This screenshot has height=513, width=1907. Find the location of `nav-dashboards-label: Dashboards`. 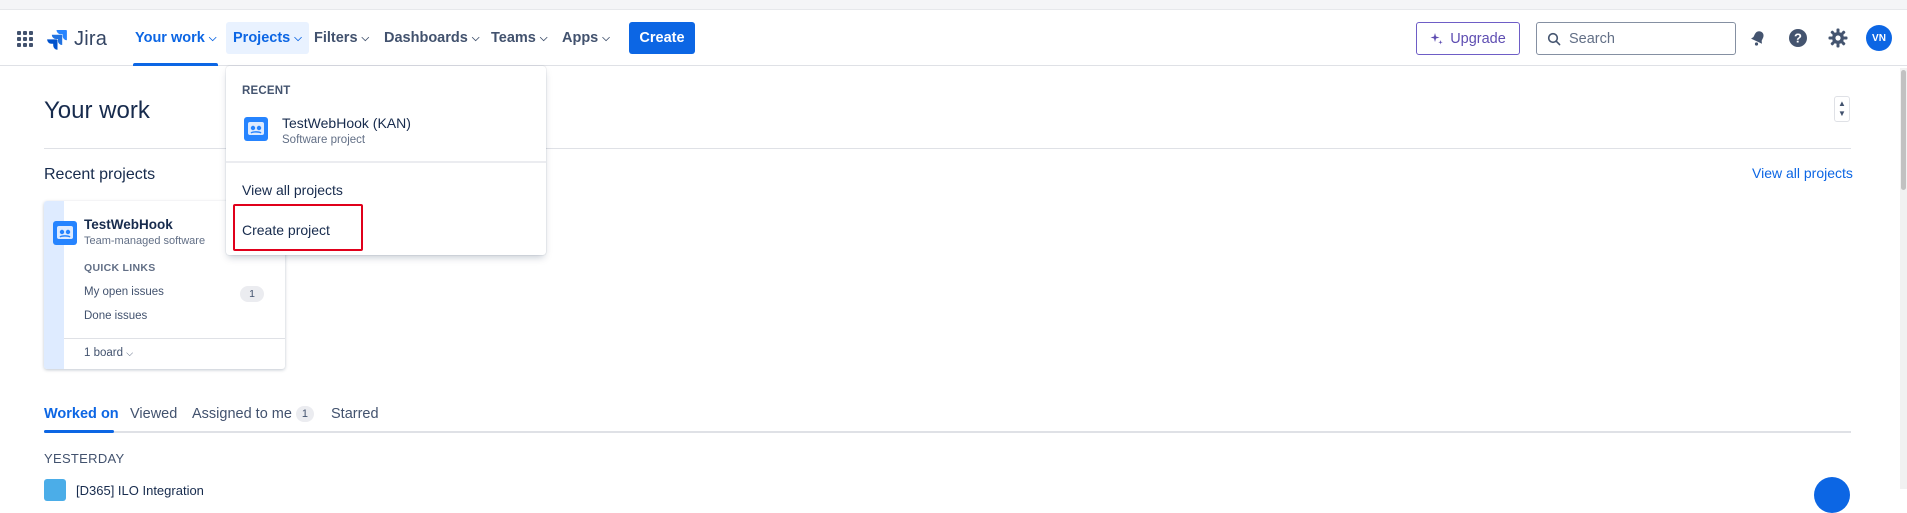

nav-dashboards-label: Dashboards is located at coordinates (426, 38).